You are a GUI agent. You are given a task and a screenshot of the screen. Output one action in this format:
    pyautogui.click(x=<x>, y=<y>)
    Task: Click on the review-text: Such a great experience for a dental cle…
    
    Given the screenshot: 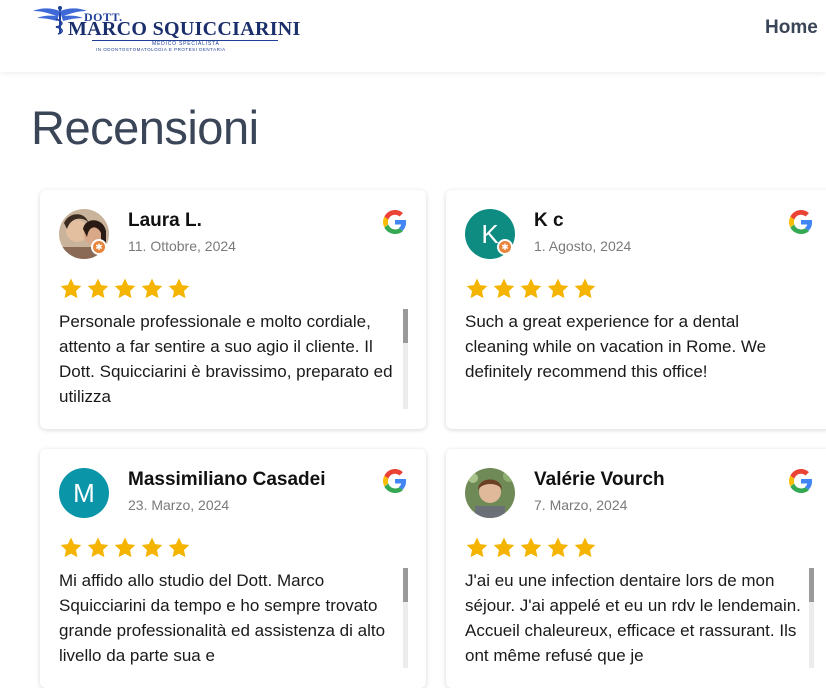 What is the action you would take?
    pyautogui.click(x=616, y=346)
    